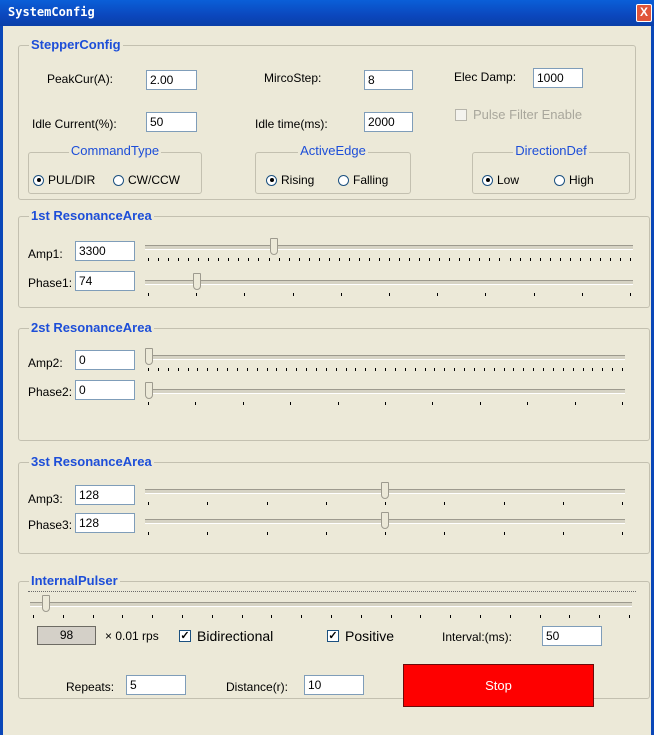  I want to click on speed-slider, so click(331, 606).